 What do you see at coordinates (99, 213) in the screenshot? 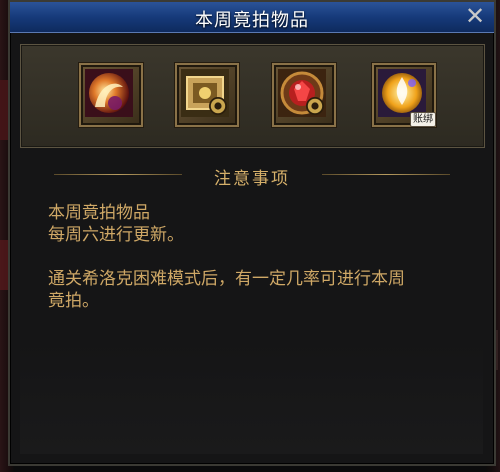
I see `notice-line-1: 本周竟拍物品` at bounding box center [99, 213].